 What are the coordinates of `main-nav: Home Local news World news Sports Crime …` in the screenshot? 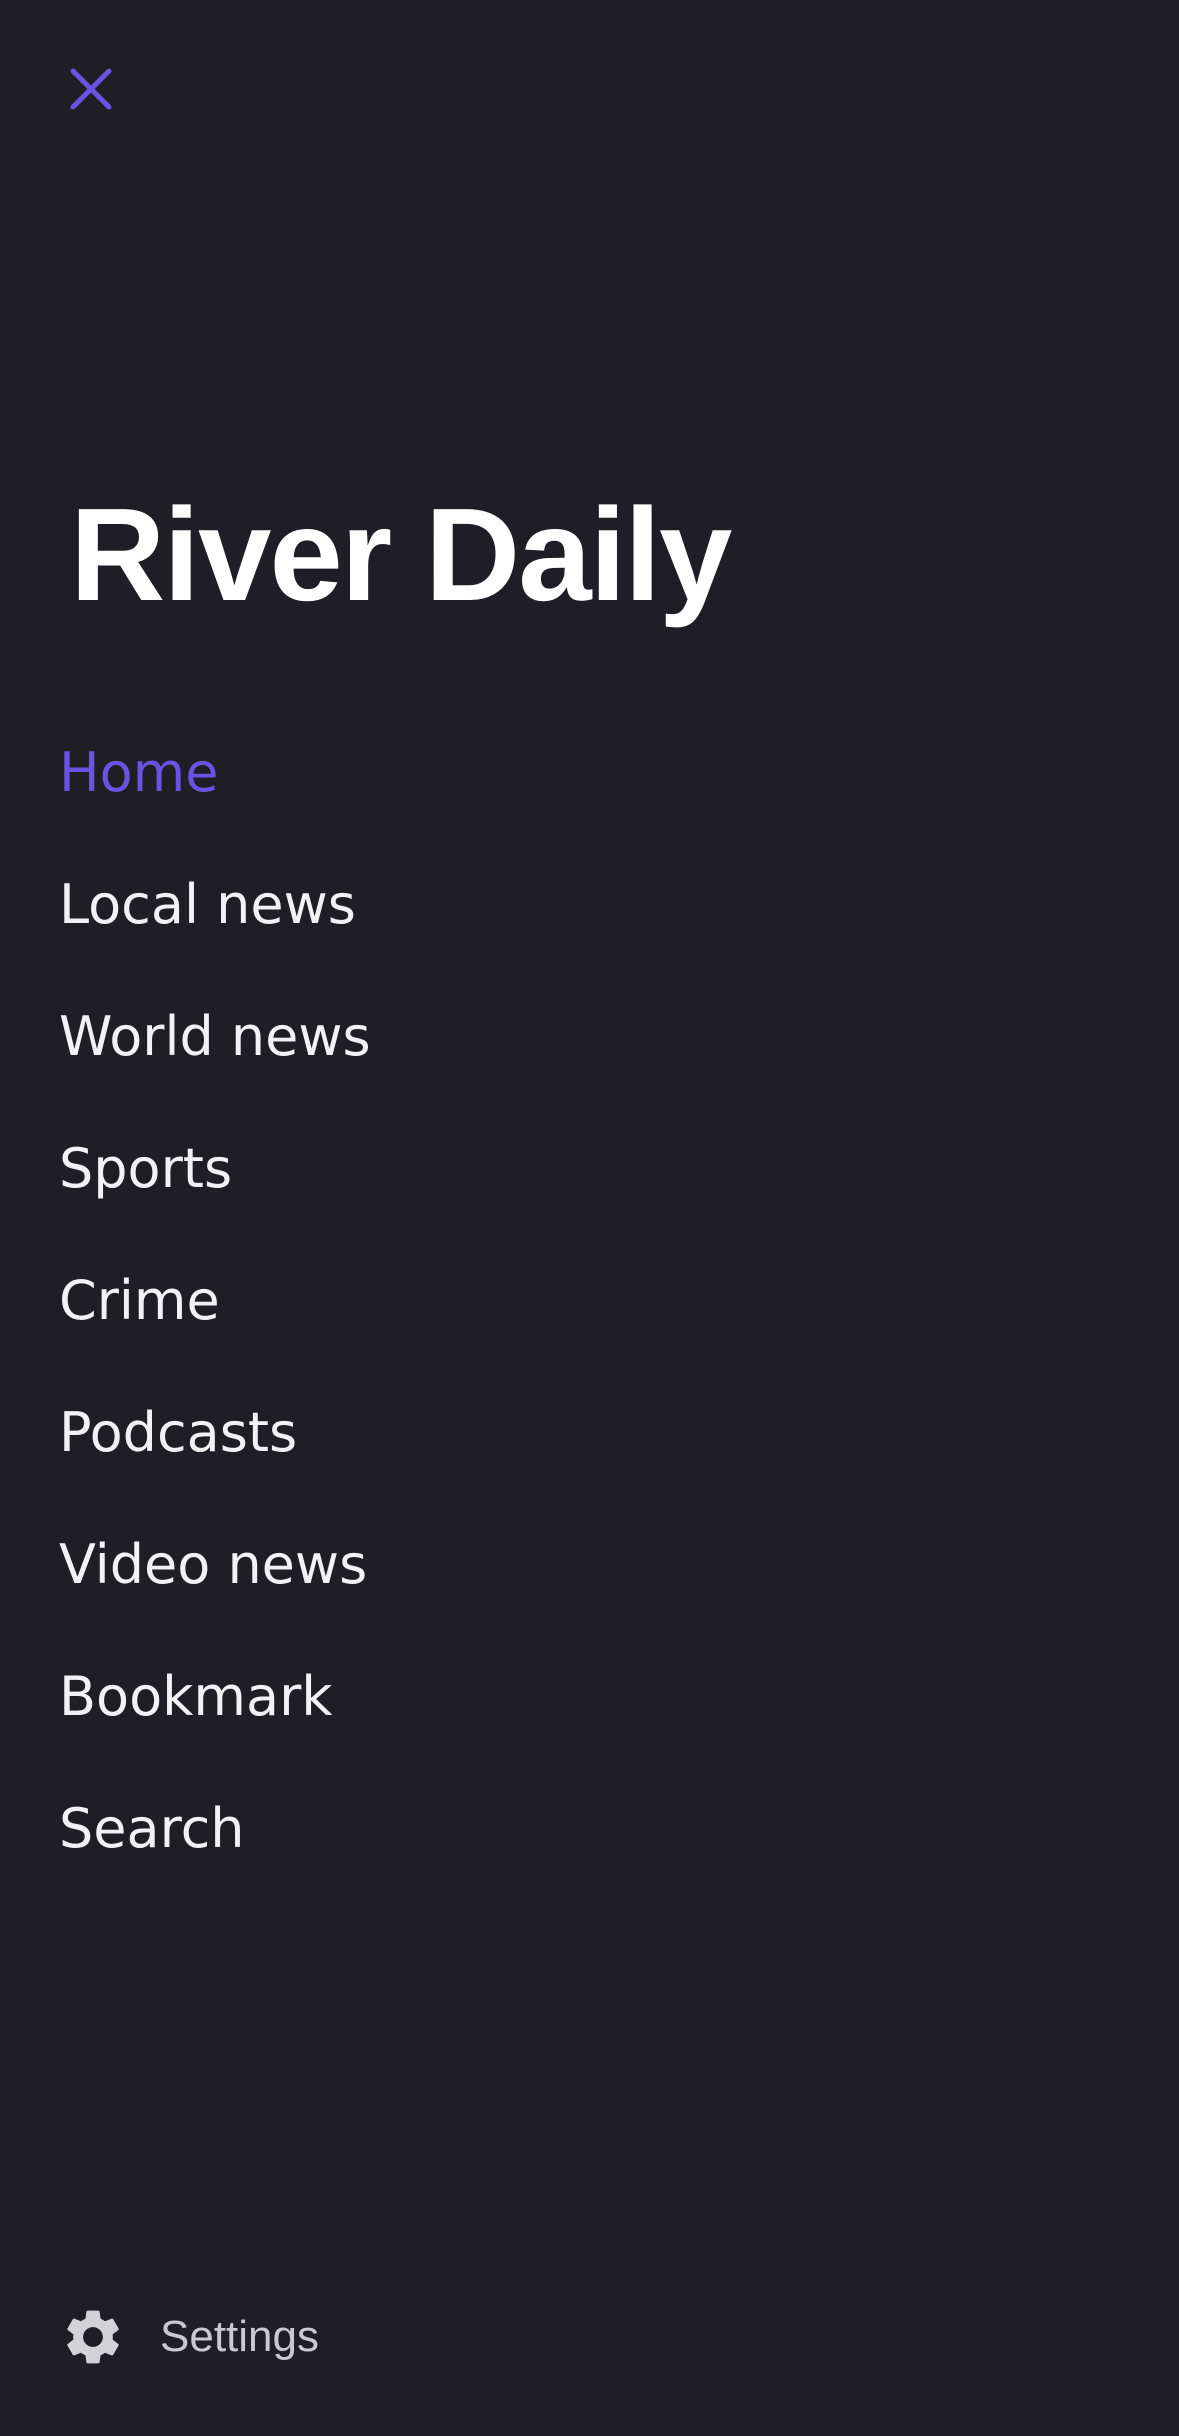 It's located at (215, 1300).